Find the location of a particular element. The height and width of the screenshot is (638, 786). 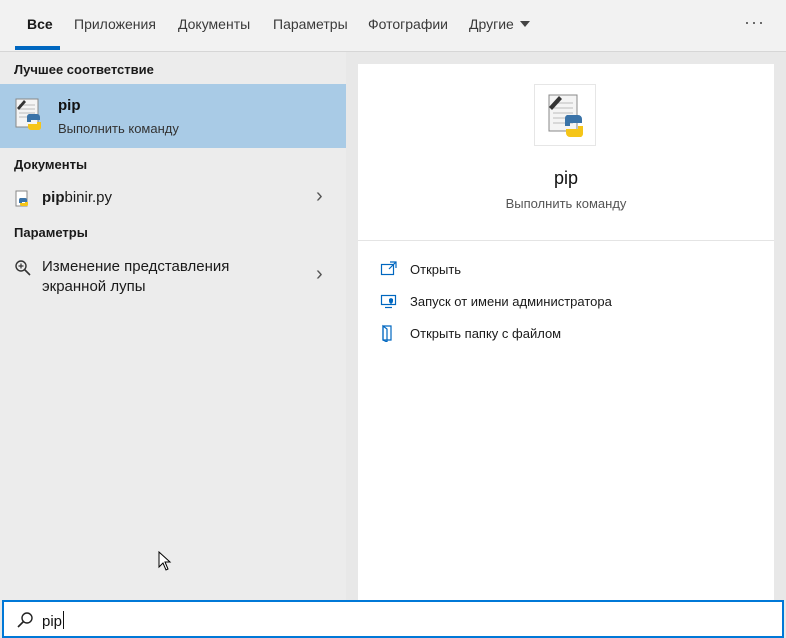

tab-apps: Приложения is located at coordinates (115, 24).